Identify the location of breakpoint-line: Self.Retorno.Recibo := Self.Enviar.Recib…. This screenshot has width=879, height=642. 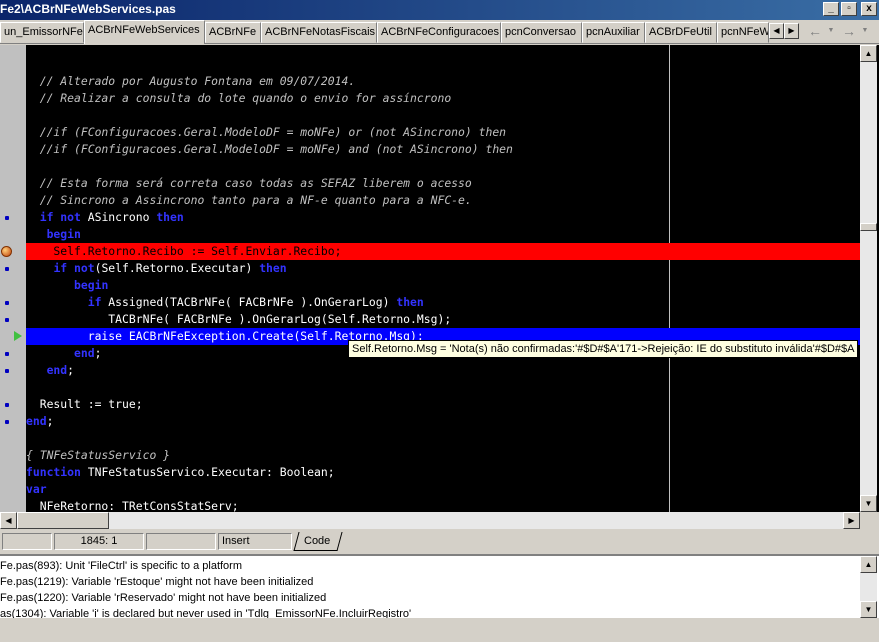
(443, 251).